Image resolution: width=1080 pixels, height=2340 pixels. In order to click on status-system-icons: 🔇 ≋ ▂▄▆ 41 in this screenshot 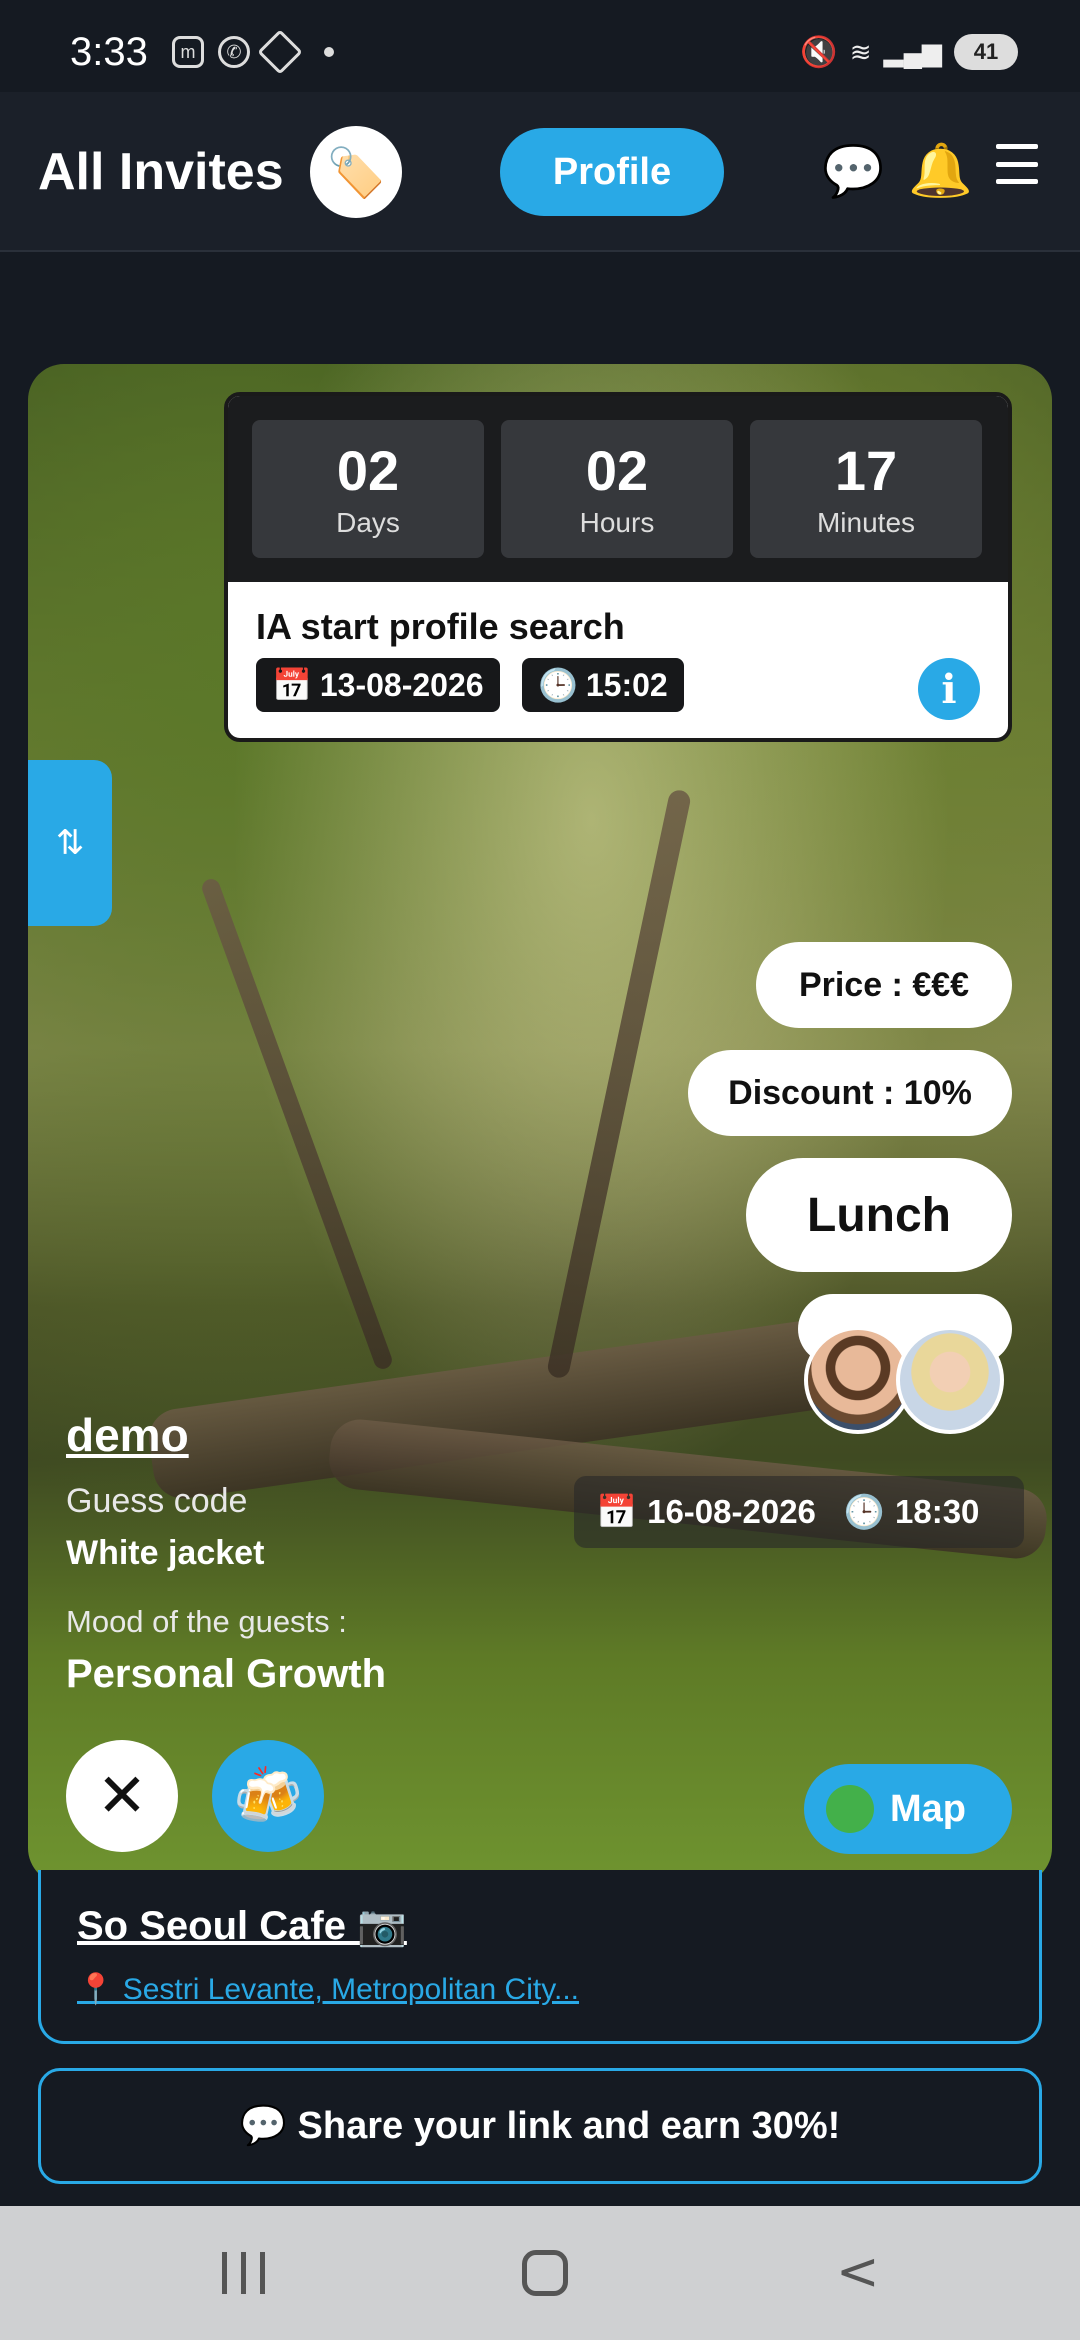, I will do `click(909, 52)`.